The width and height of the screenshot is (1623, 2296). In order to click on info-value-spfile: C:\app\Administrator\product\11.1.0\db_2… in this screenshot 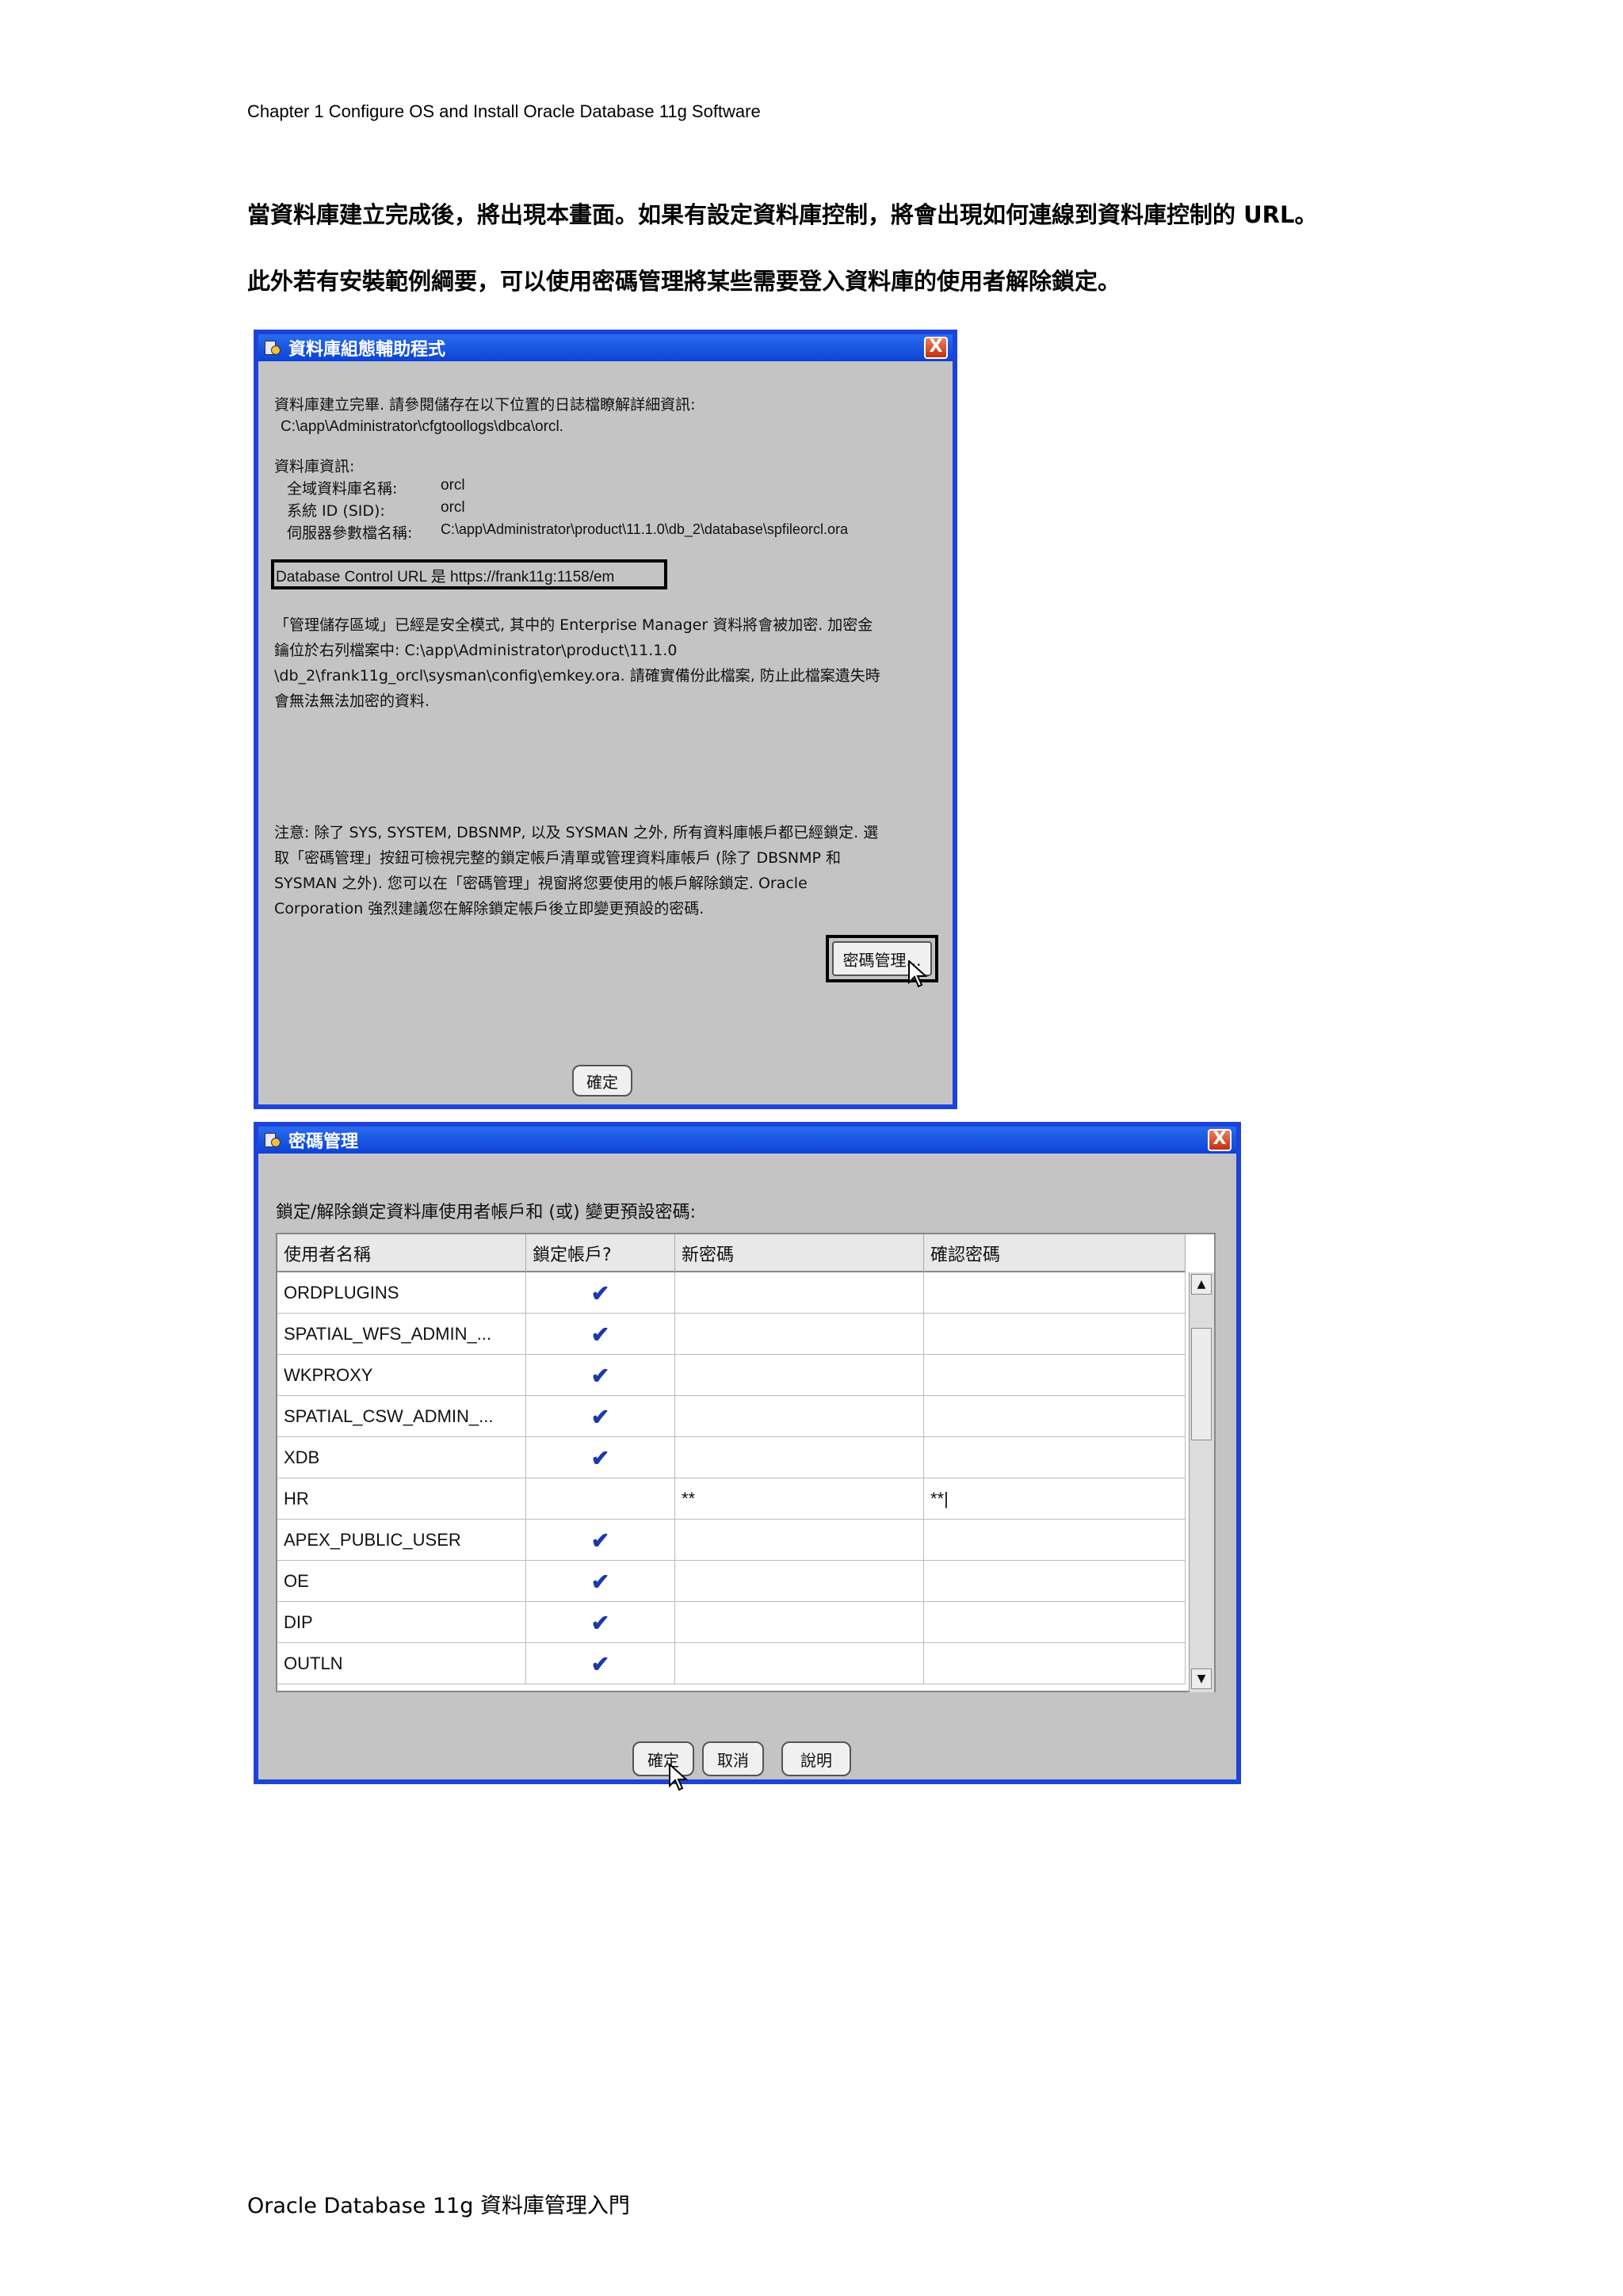, I will do `click(644, 529)`.